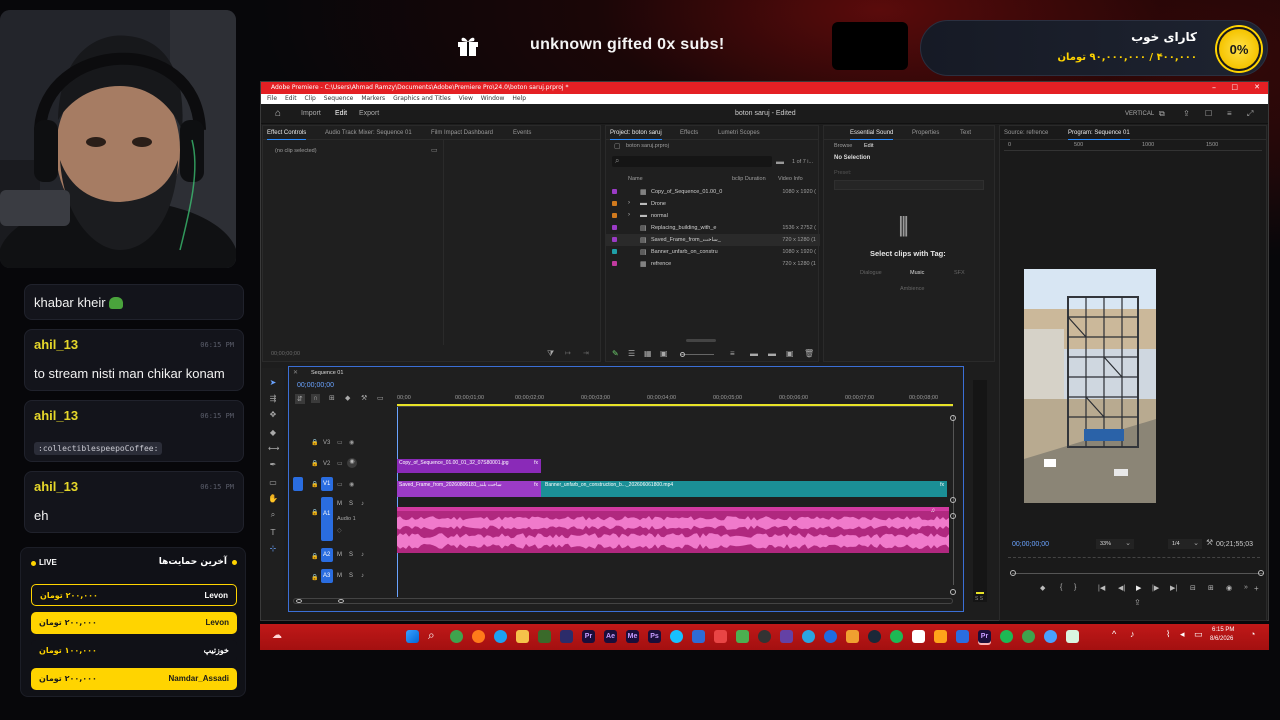 The height and width of the screenshot is (720, 1280). I want to click on bin-item: › ▬ Drone, so click(713, 204).